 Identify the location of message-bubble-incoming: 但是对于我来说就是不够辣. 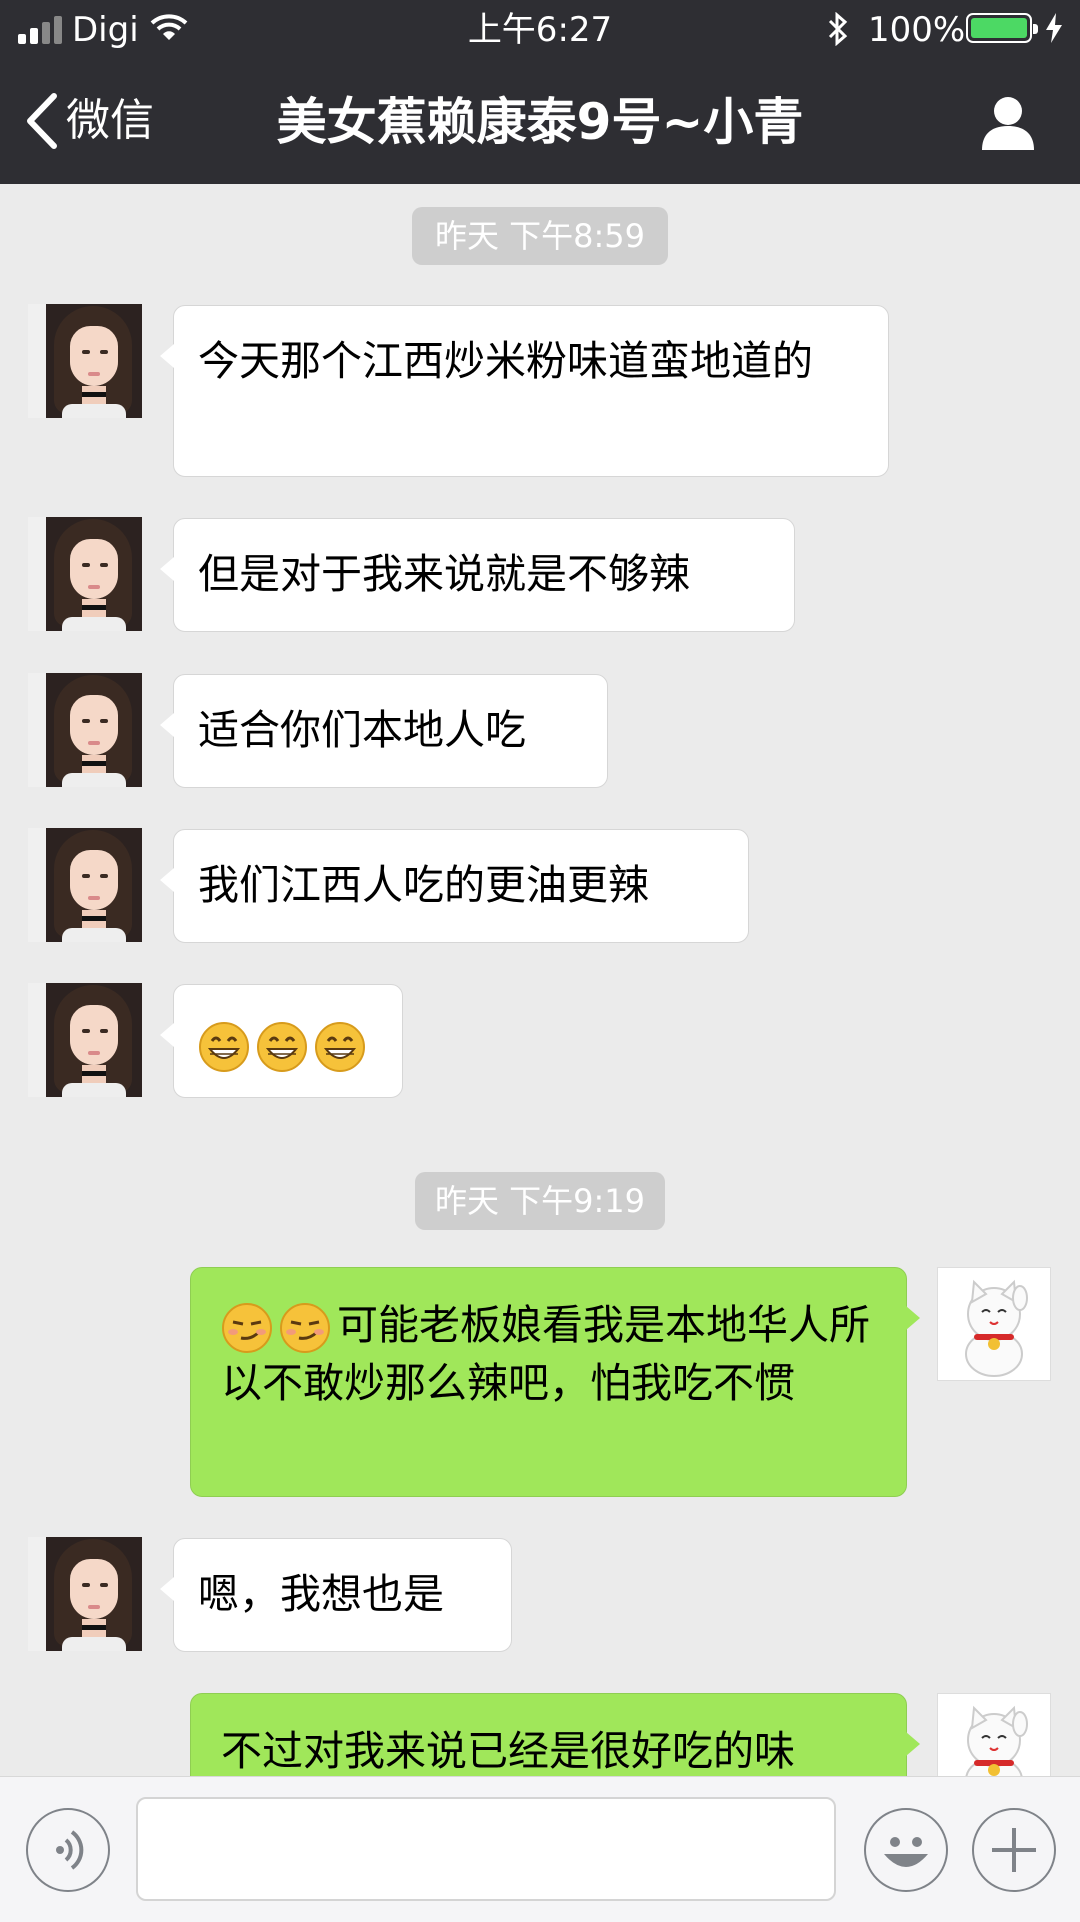
(477, 575).